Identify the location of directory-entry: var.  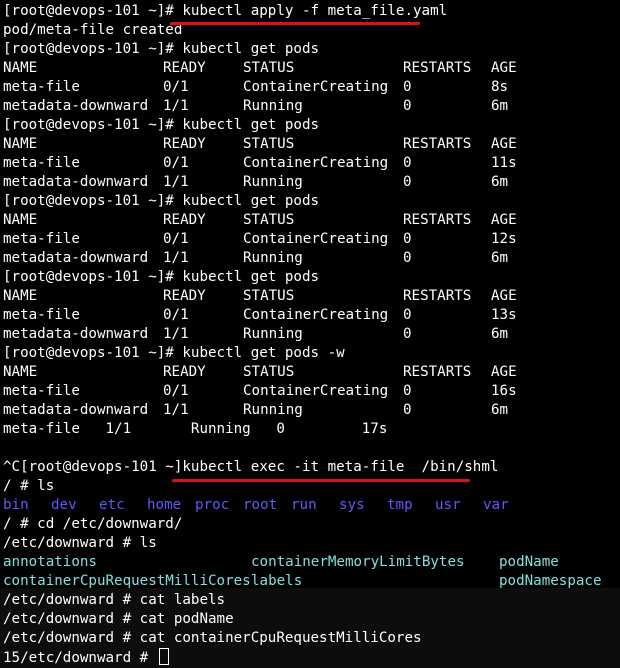
(496, 505).